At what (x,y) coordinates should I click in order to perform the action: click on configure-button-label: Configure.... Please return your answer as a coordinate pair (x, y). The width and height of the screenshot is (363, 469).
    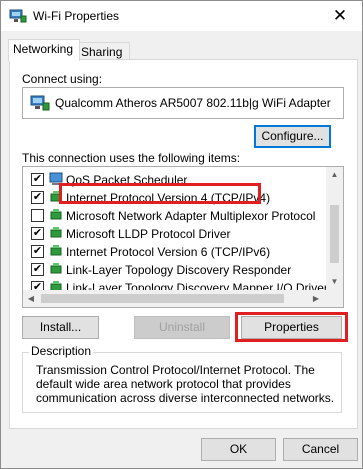
    Looking at the image, I should click on (292, 136).